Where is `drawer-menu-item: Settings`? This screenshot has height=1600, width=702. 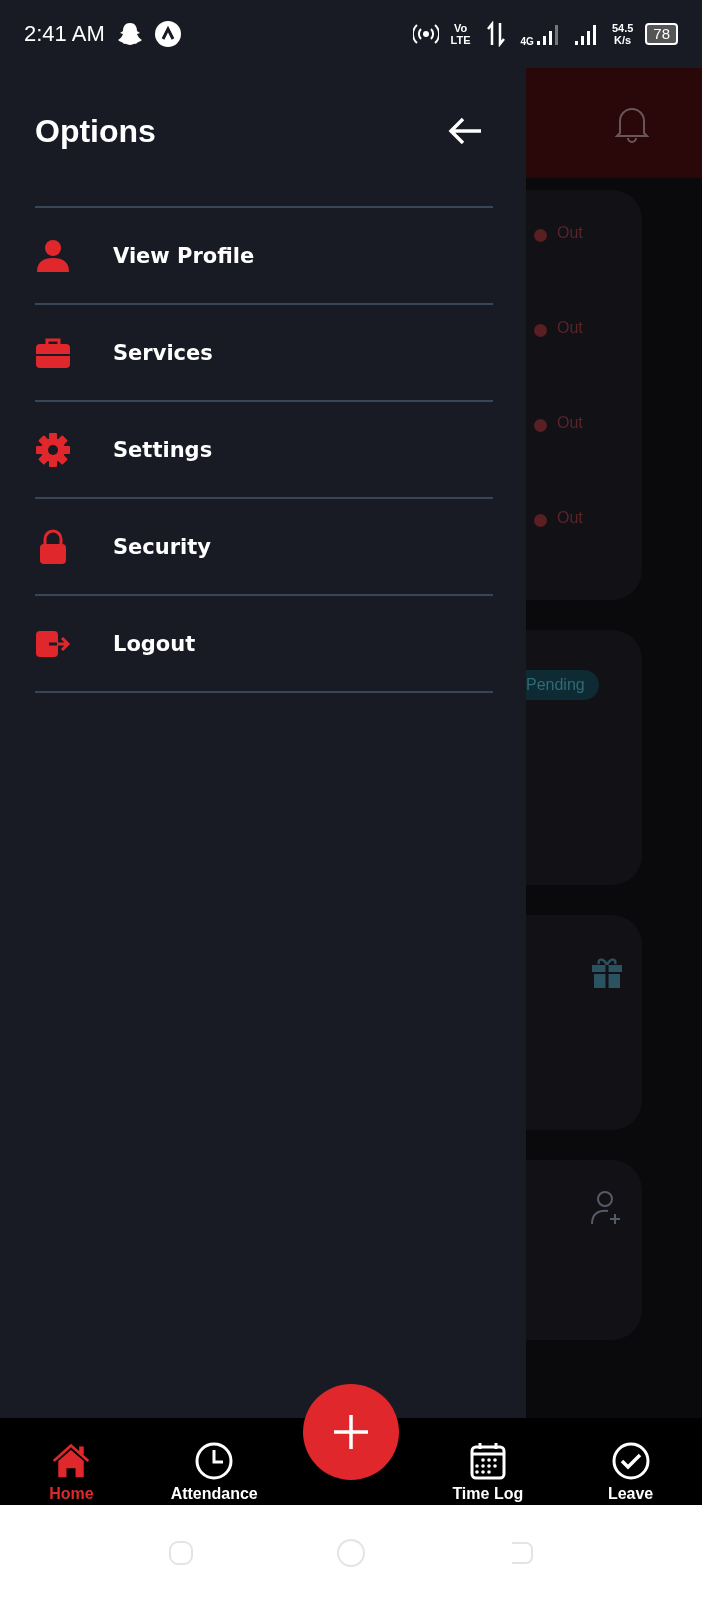
drawer-menu-item: Settings is located at coordinates (264, 450).